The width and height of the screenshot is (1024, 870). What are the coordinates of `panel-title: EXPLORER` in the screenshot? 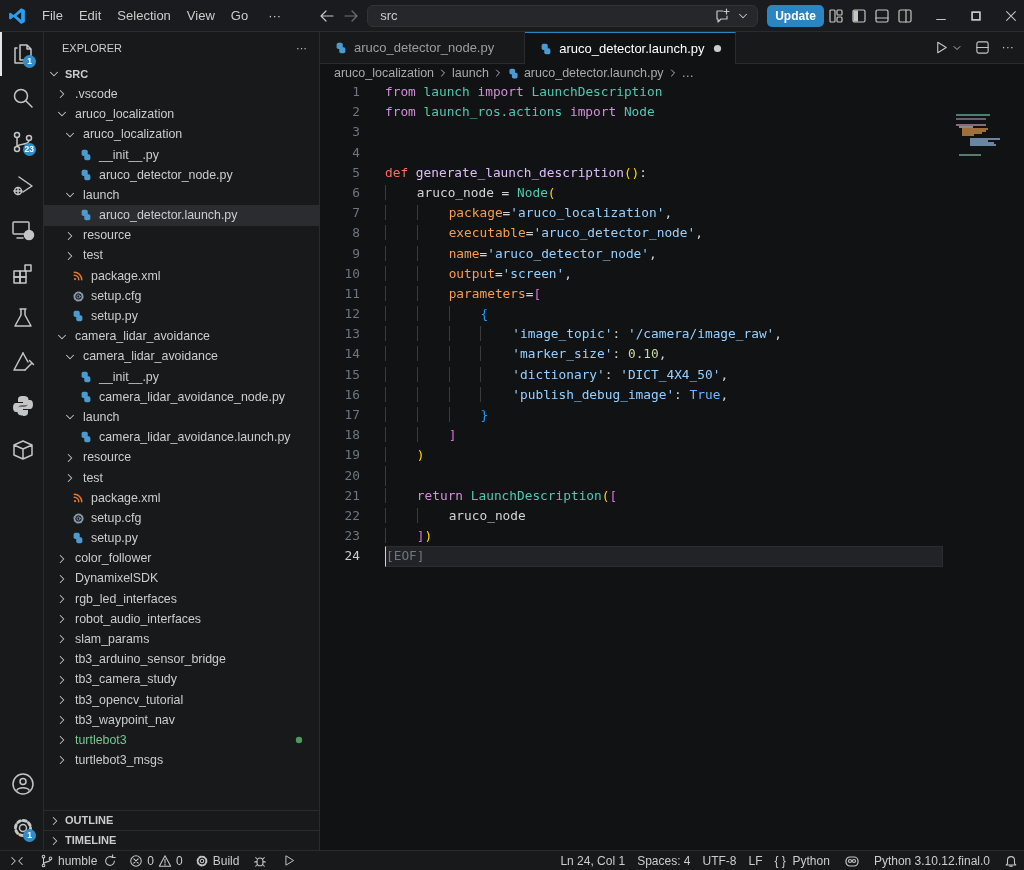 It's located at (92, 48).